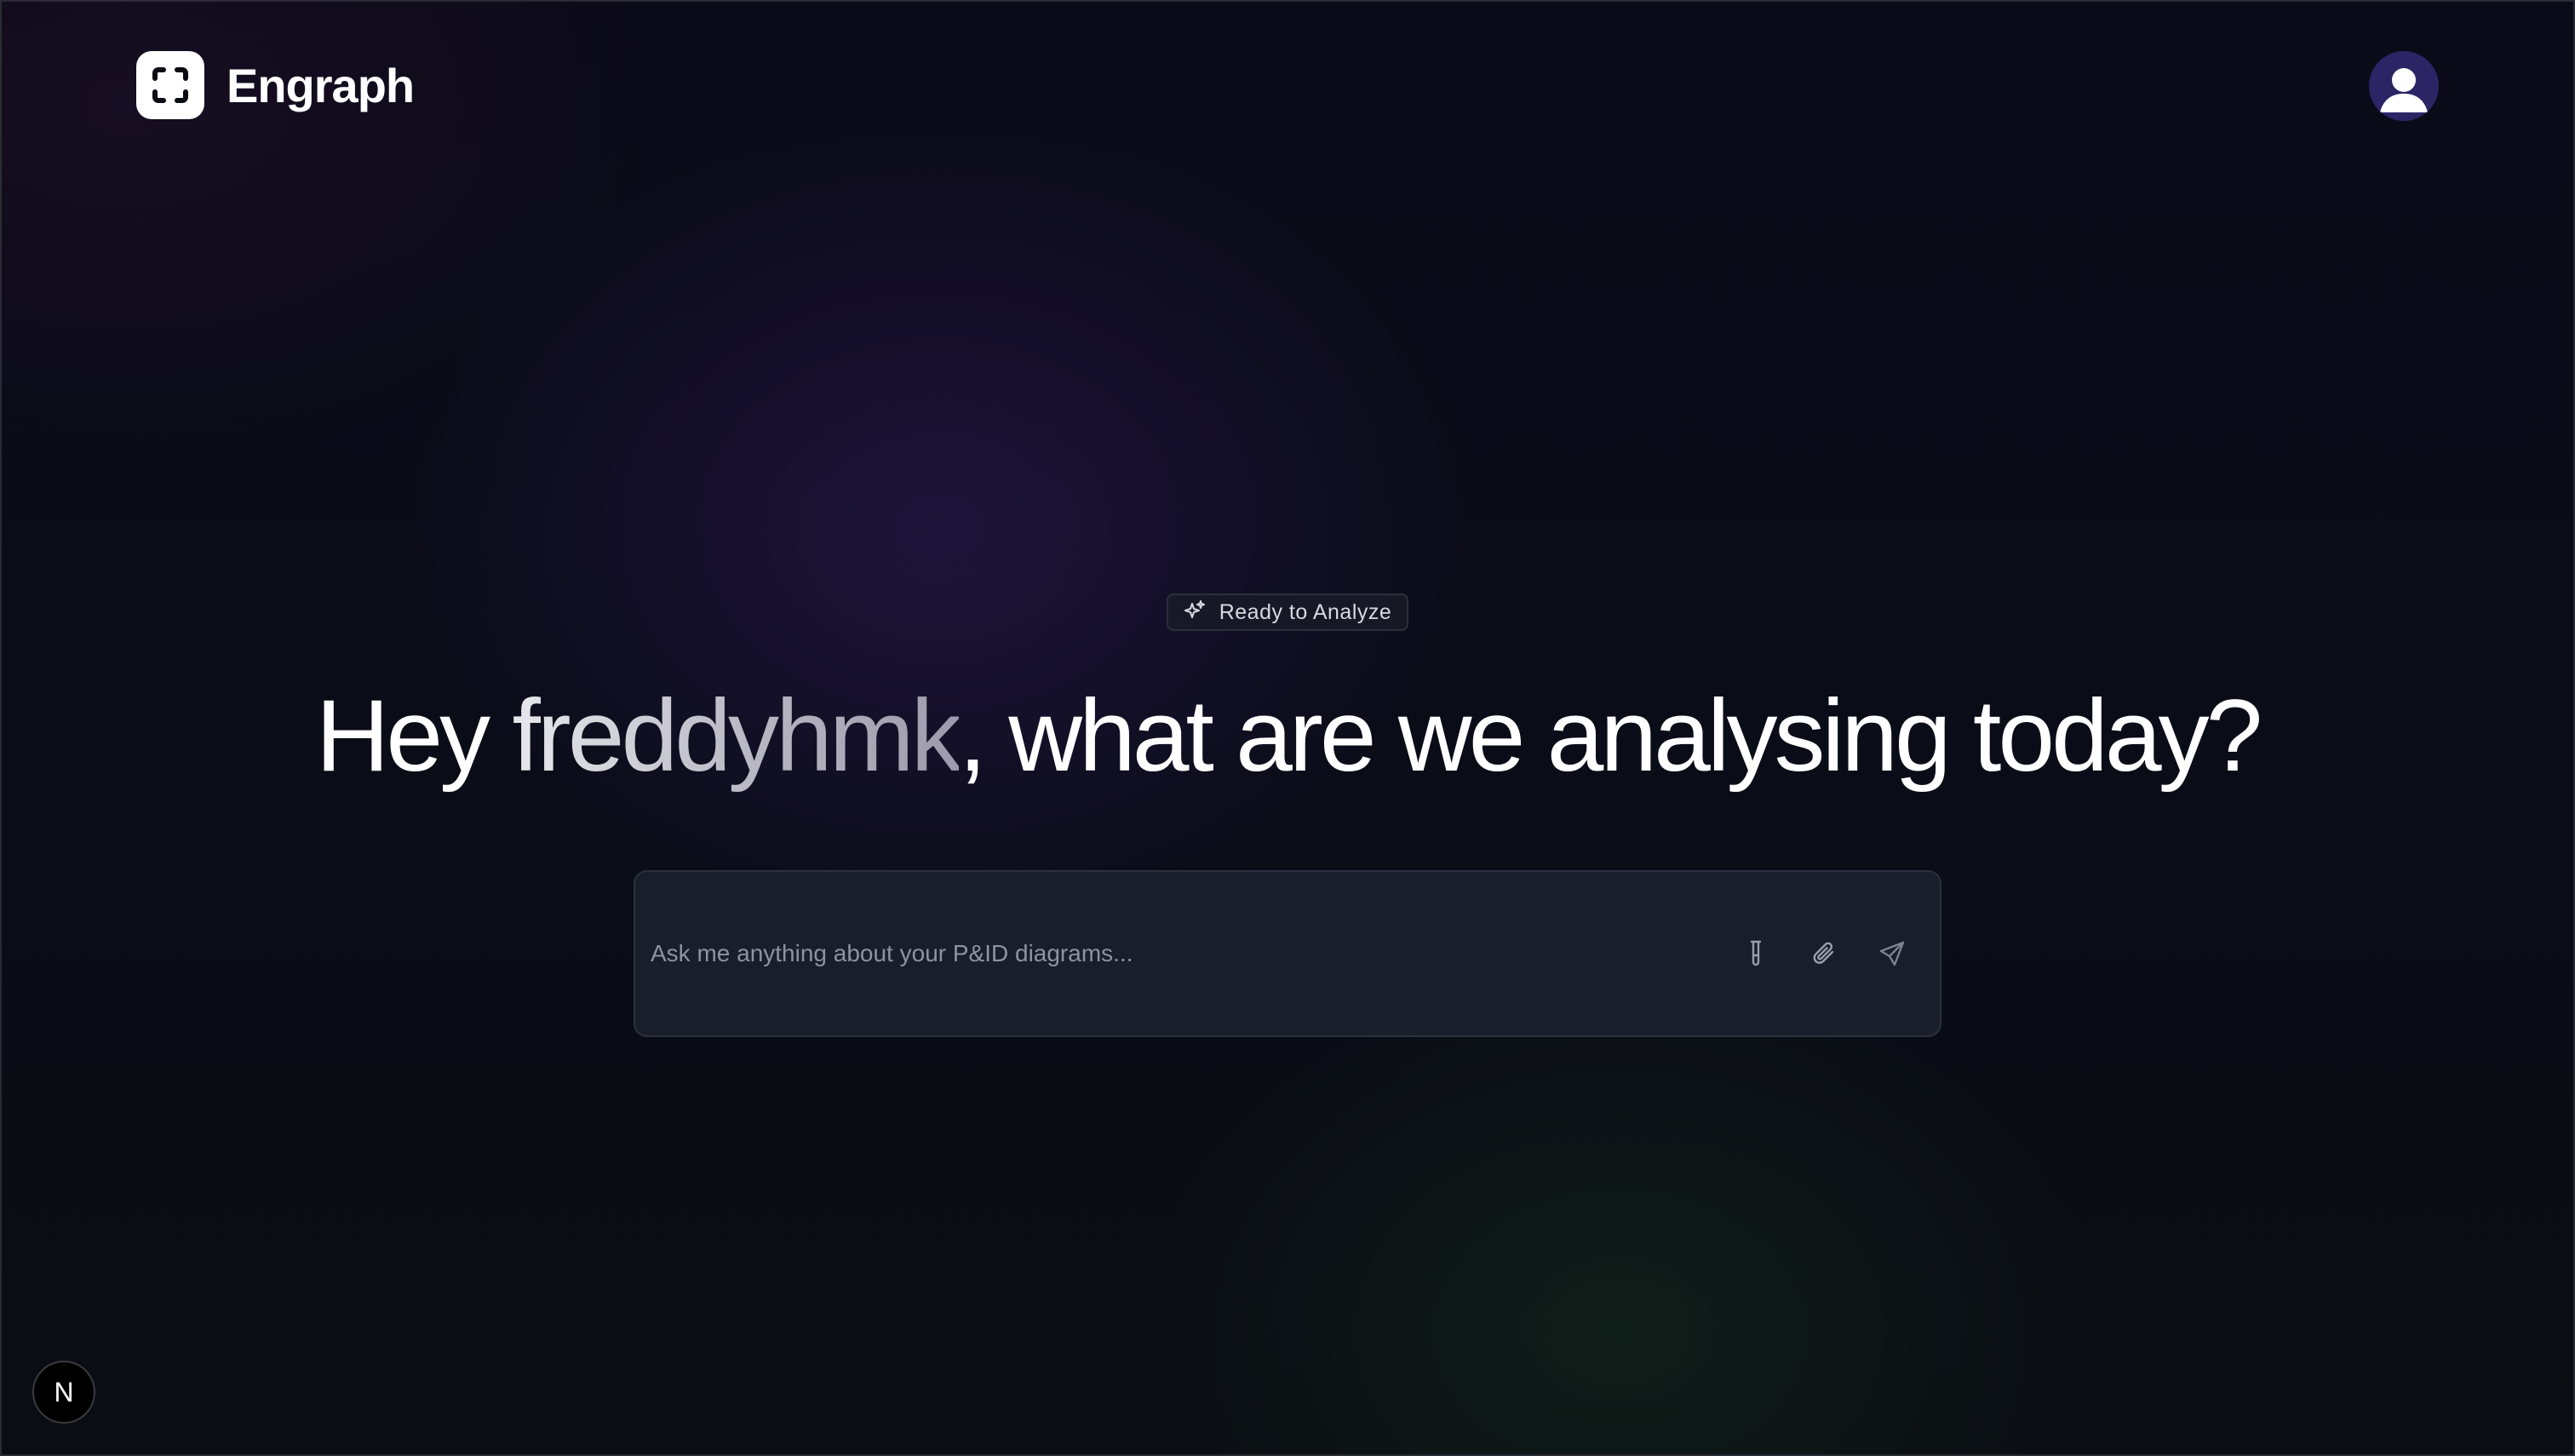  Describe the element at coordinates (1305, 611) in the screenshot. I see `status-badge-label: Ready to Analyze` at that location.